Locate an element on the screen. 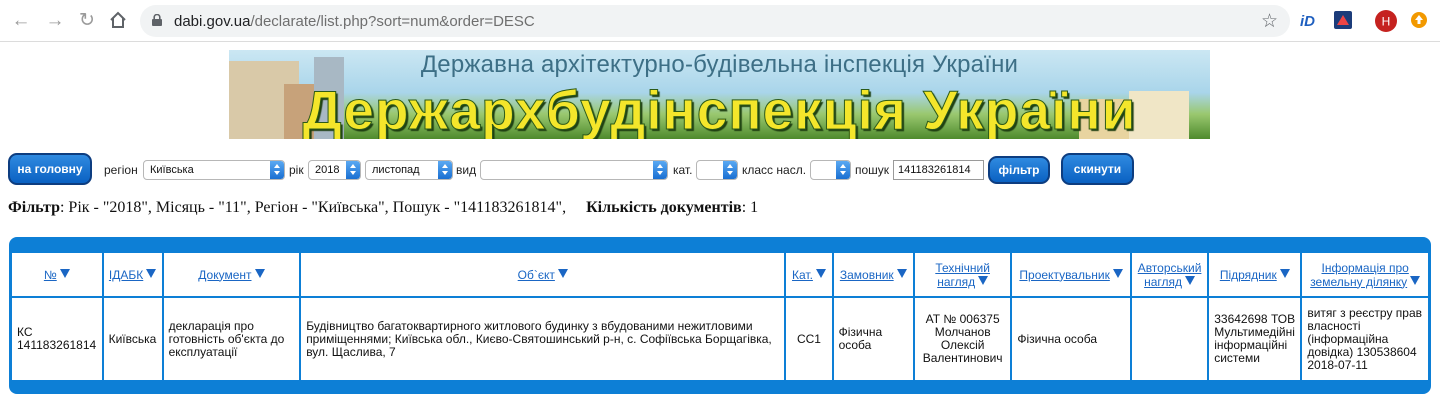 The height and width of the screenshot is (412, 1440). svg-text: iD is located at coordinates (1307, 21).